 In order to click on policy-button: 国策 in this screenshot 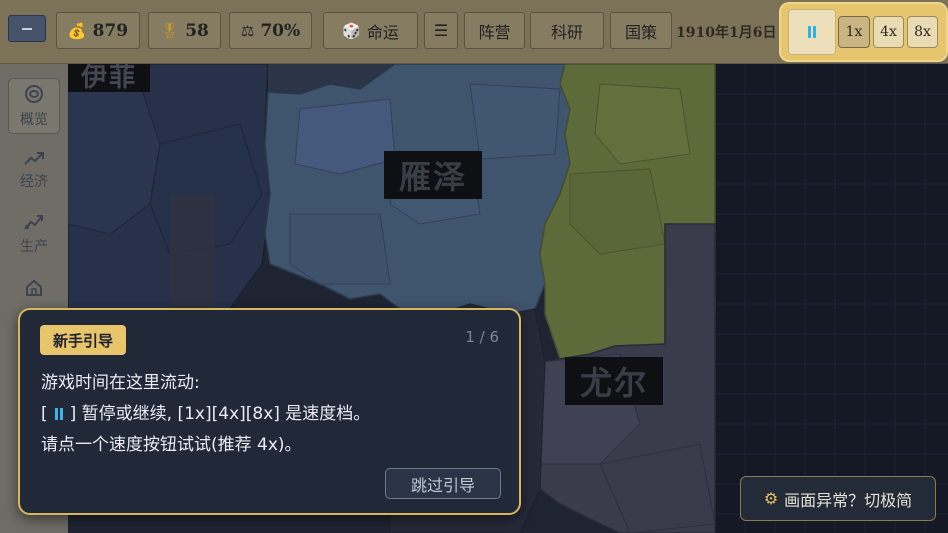, I will do `click(641, 30)`.